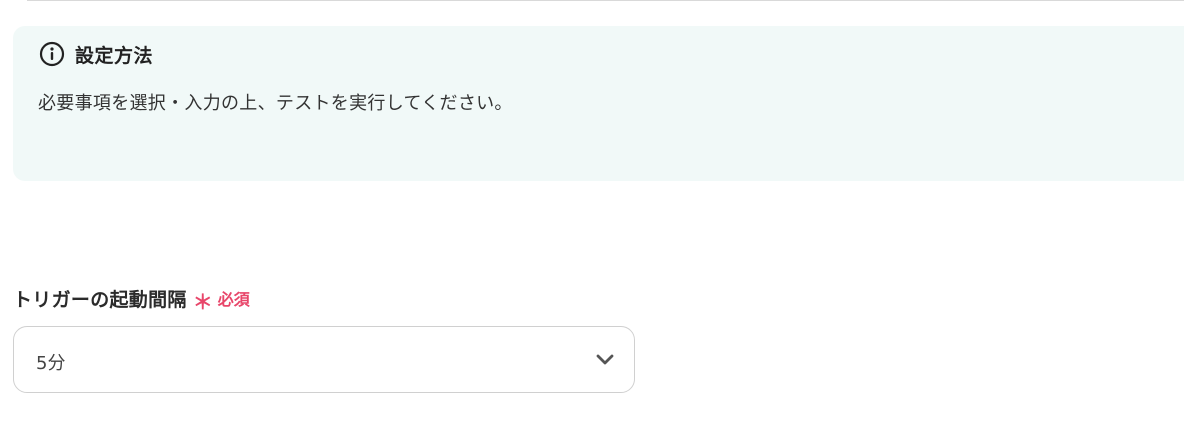 The image size is (1184, 435). What do you see at coordinates (100, 299) in the screenshot?
I see `field-label: トリガーの起動間隔` at bounding box center [100, 299].